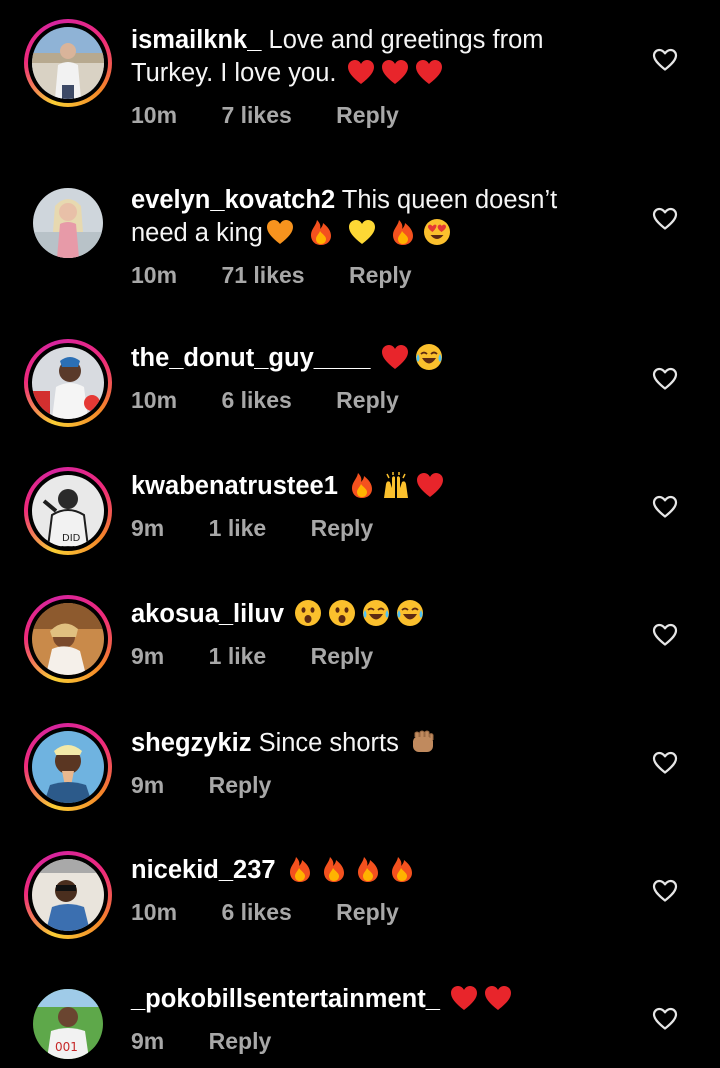 The image size is (720, 1068). I want to click on svg-text: 001, so click(66, 1047).